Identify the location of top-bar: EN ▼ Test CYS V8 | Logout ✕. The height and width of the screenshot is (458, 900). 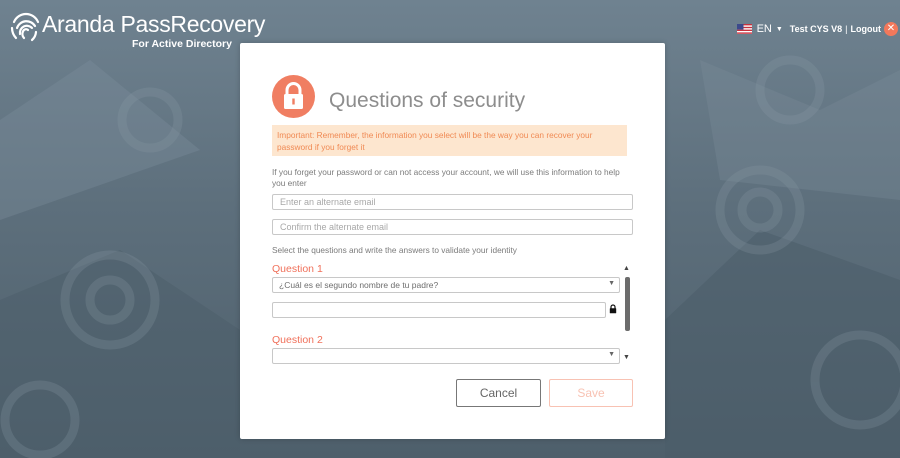
(817, 29).